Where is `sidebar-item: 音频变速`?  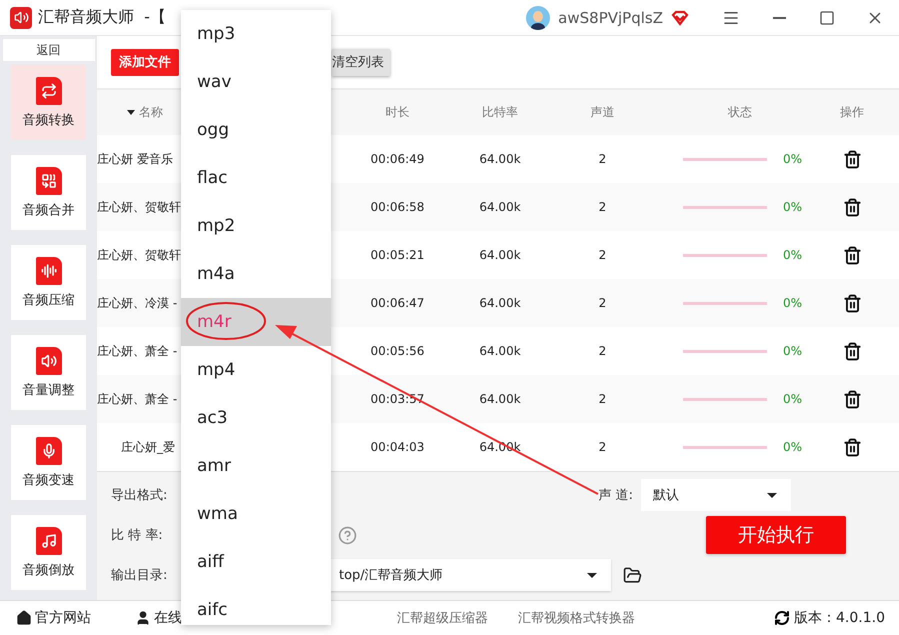 sidebar-item: 音频变速 is located at coordinates (48, 462).